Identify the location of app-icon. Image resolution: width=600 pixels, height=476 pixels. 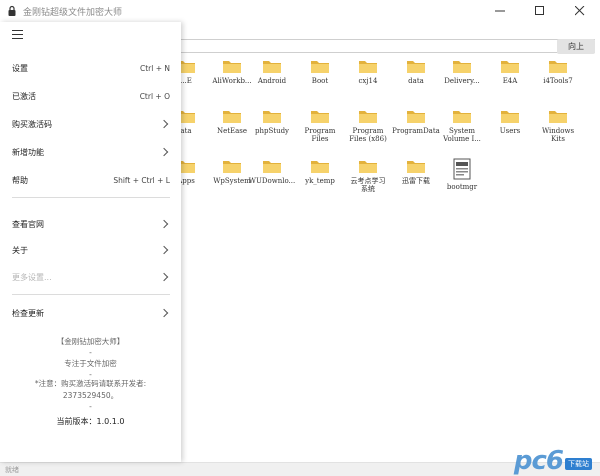
(12, 11).